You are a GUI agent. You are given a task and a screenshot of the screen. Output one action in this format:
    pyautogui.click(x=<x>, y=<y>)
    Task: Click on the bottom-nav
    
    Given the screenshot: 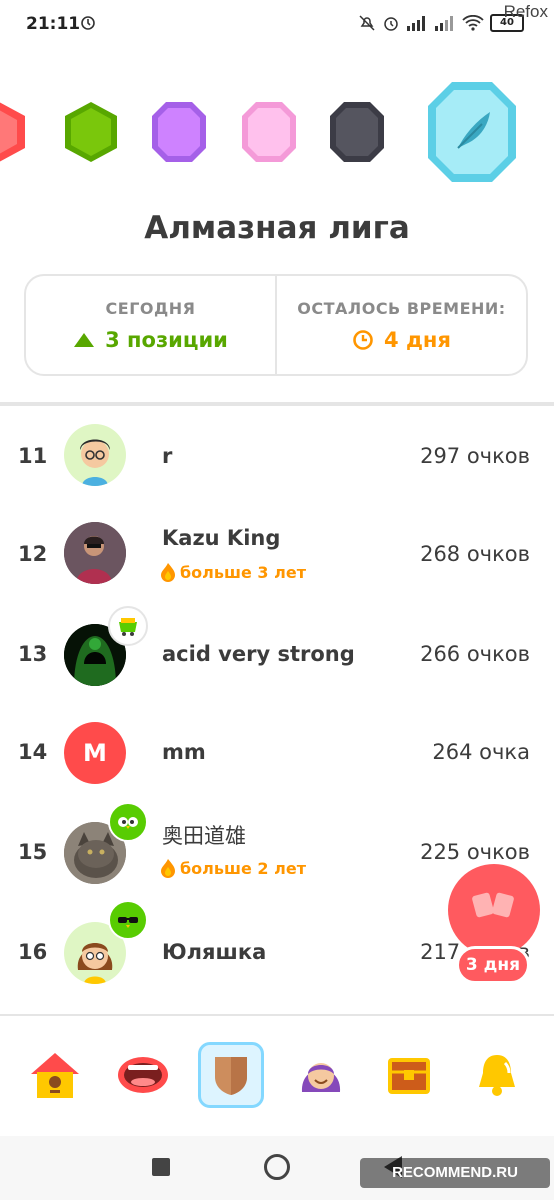 What is the action you would take?
    pyautogui.click(x=277, y=1075)
    